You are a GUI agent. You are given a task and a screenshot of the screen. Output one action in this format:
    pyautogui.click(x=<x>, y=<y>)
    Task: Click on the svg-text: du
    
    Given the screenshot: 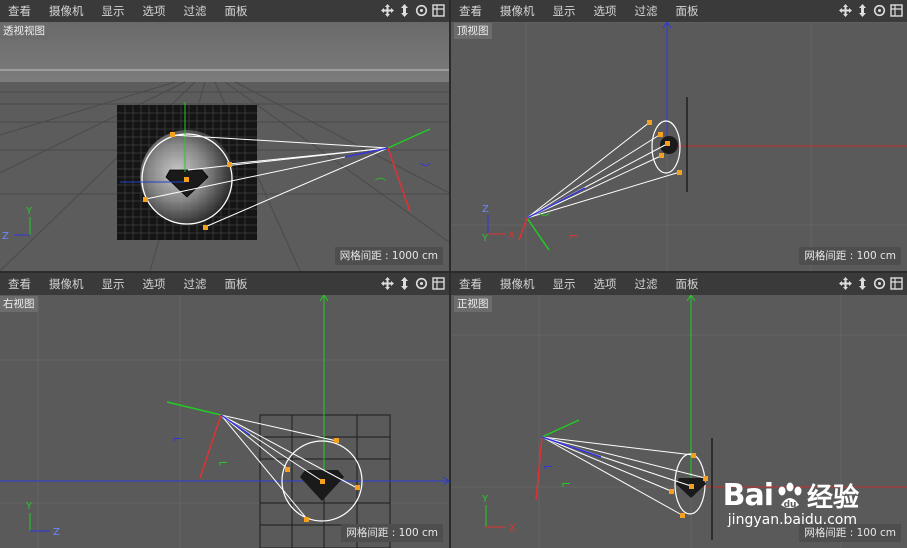 What is the action you would take?
    pyautogui.click(x=790, y=505)
    